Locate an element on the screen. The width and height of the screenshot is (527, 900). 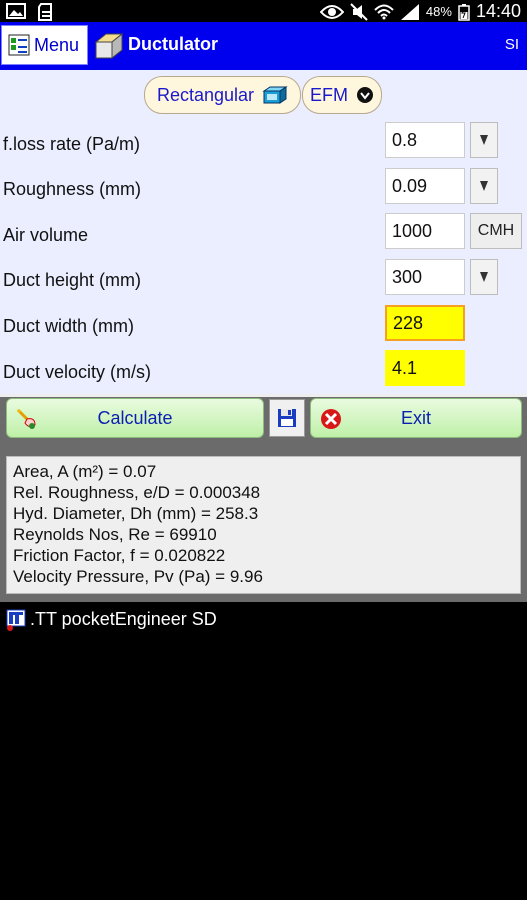
save-button is located at coordinates (287, 418).